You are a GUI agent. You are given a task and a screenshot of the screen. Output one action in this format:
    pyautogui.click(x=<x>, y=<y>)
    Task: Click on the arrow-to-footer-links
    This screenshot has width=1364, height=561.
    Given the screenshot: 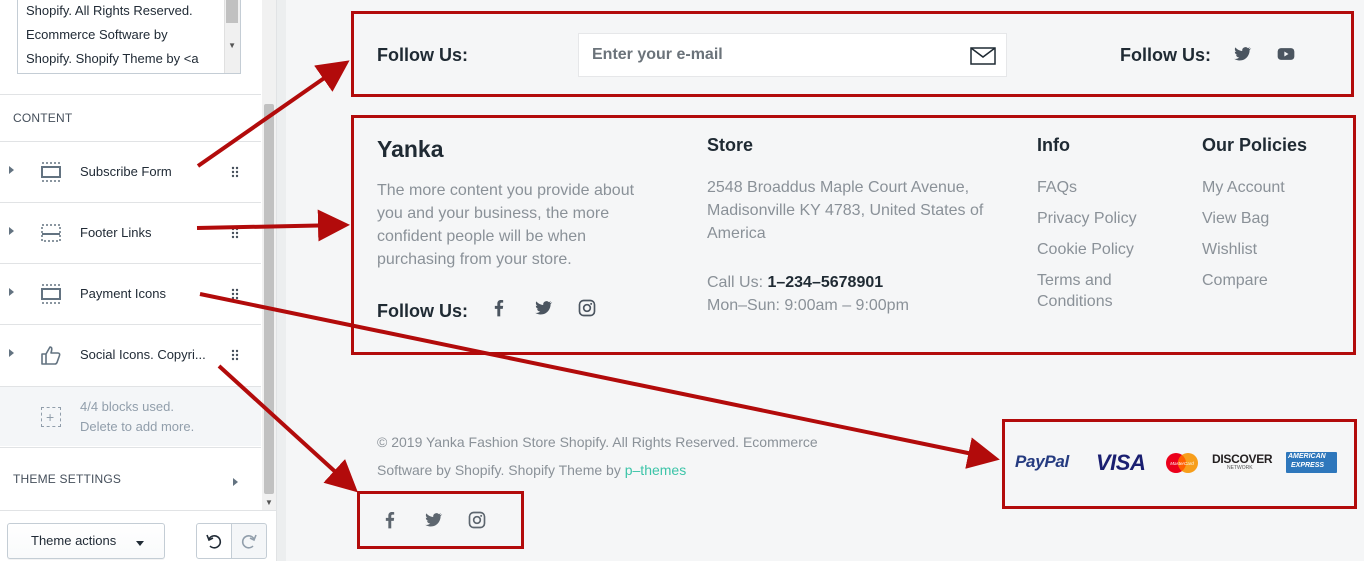 What is the action you would take?
    pyautogui.click(x=273, y=225)
    